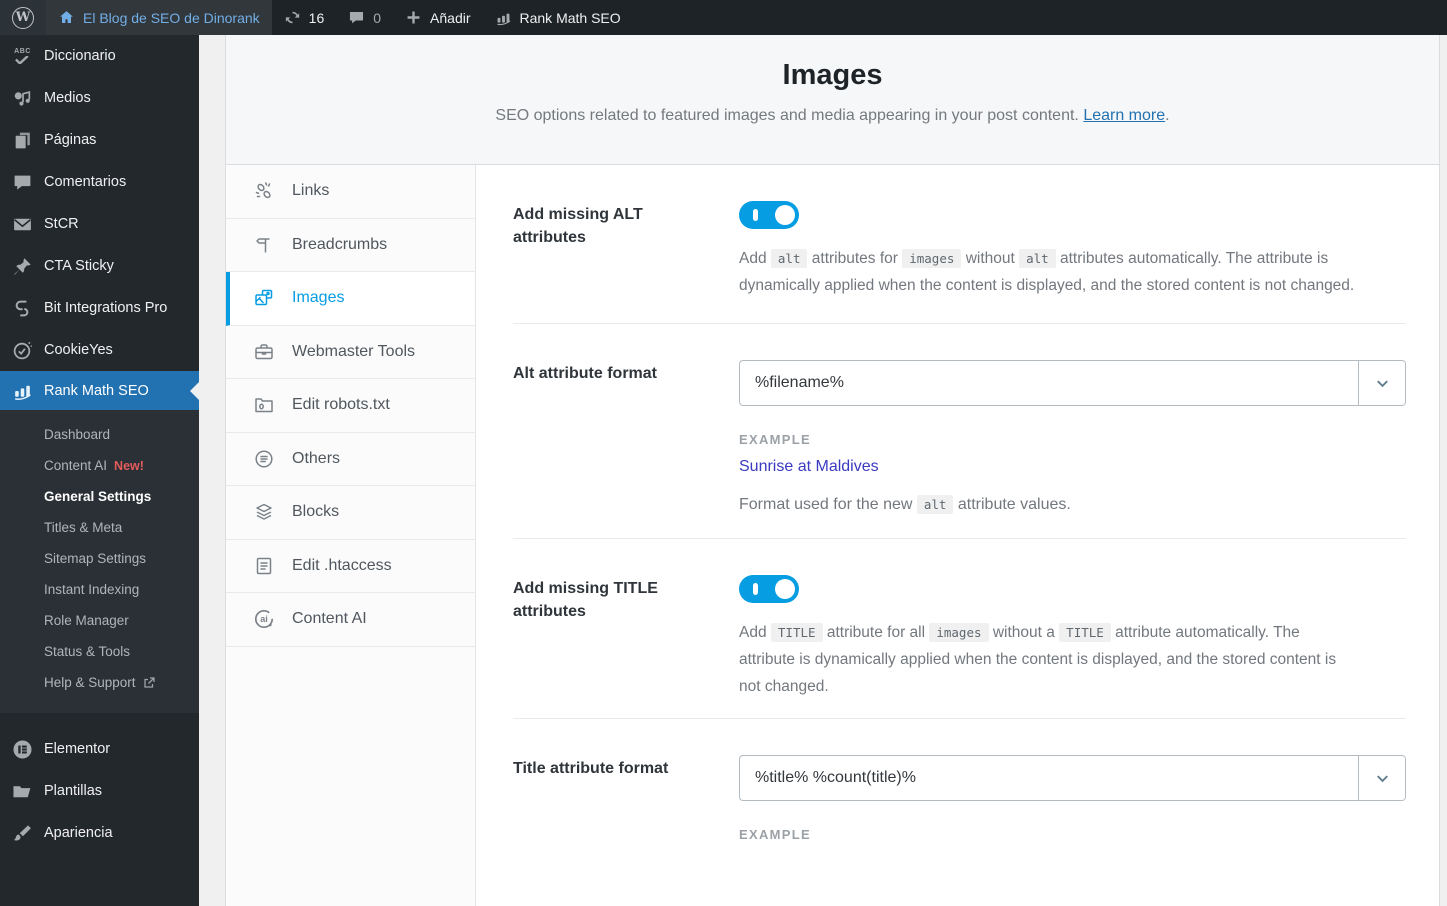 The height and width of the screenshot is (906, 1447). Describe the element at coordinates (785, 215) in the screenshot. I see `toggle-knob` at that location.